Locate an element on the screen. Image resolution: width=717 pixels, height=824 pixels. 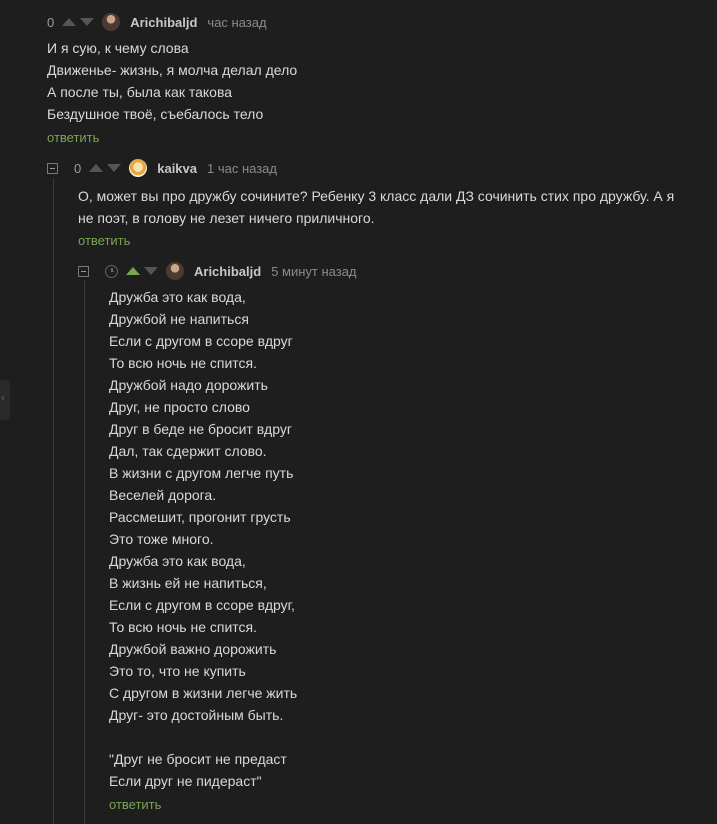
comment-header: 0 kaikva 1 час назад is located at coordinates (162, 168).